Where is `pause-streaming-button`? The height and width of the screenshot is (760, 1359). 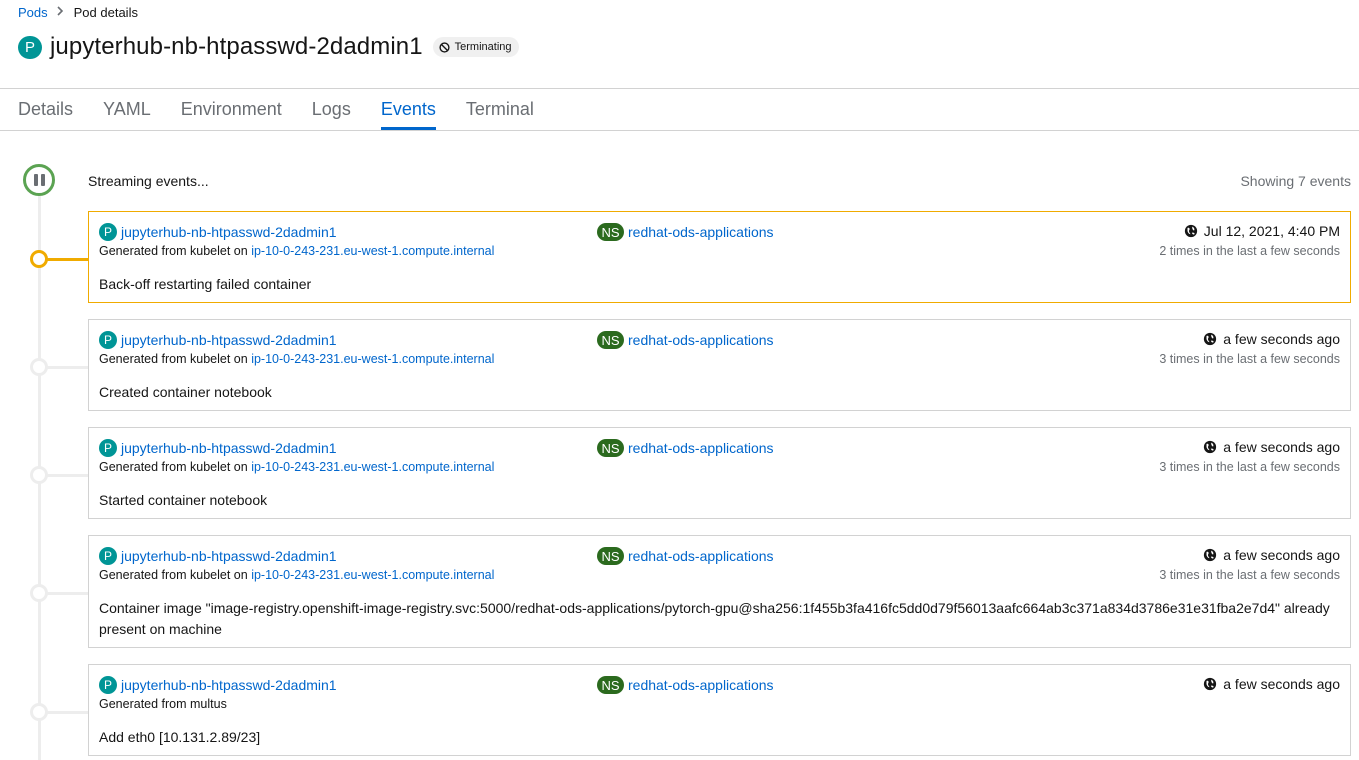
pause-streaming-button is located at coordinates (39, 180).